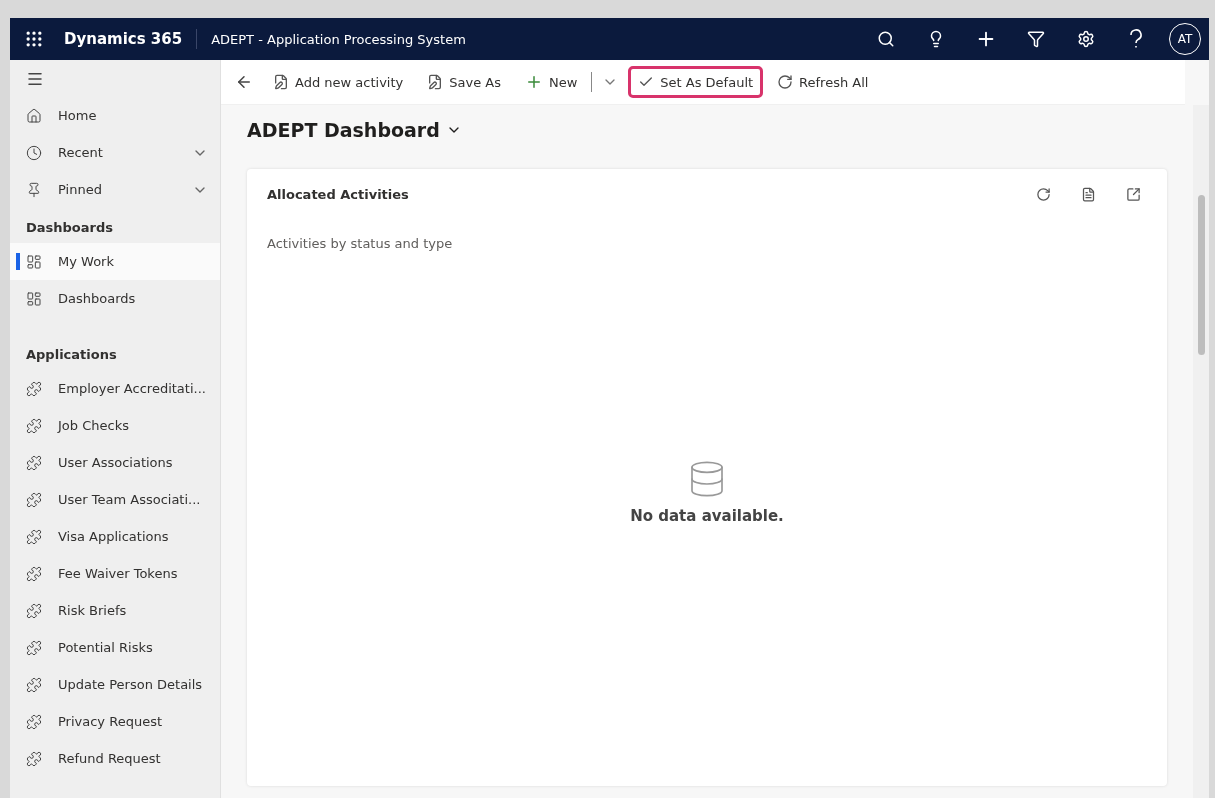 The image size is (1215, 798). What do you see at coordinates (71, 355) in the screenshot?
I see `section-heading: Applications` at bounding box center [71, 355].